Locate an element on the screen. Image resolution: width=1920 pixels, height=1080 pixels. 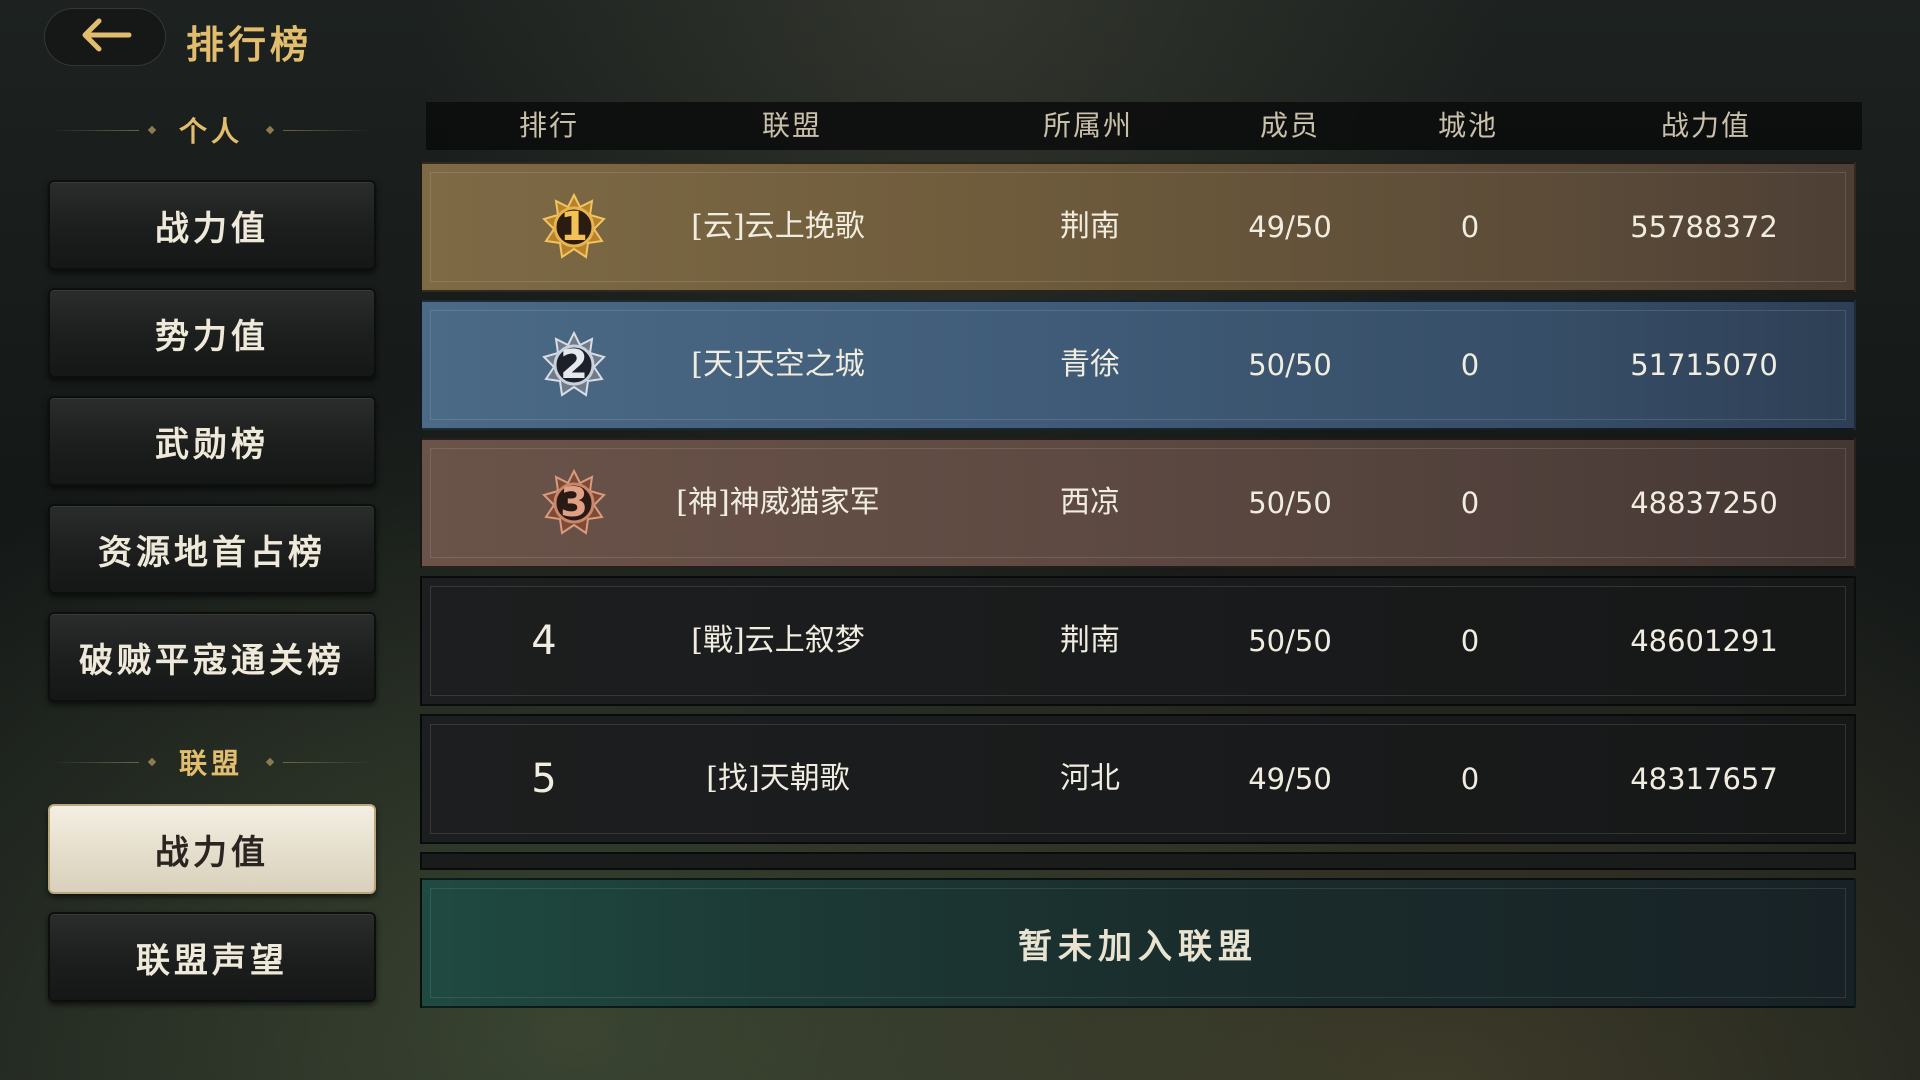
rank-number: 2 is located at coordinates (574, 365).